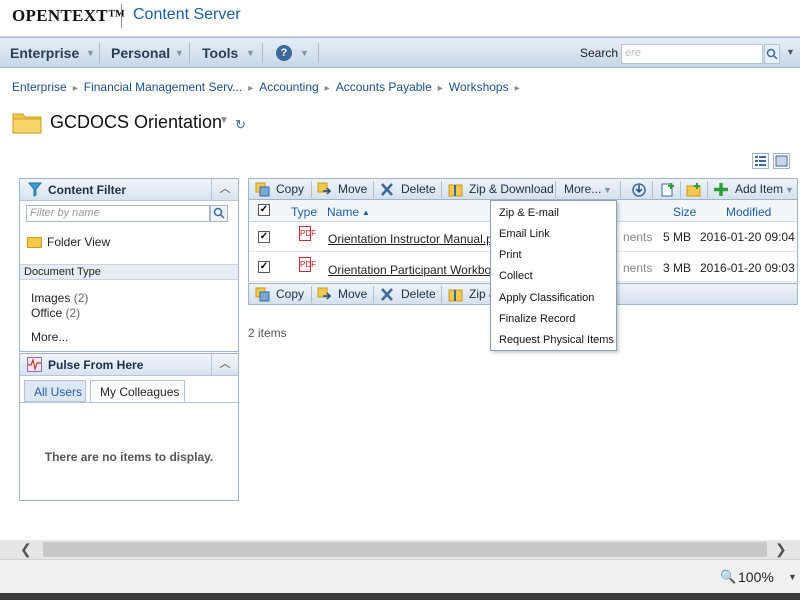 Image resolution: width=800 pixels, height=600 pixels. Describe the element at coordinates (511, 189) in the screenshot. I see `zip-download-button: Zip & Download` at that location.